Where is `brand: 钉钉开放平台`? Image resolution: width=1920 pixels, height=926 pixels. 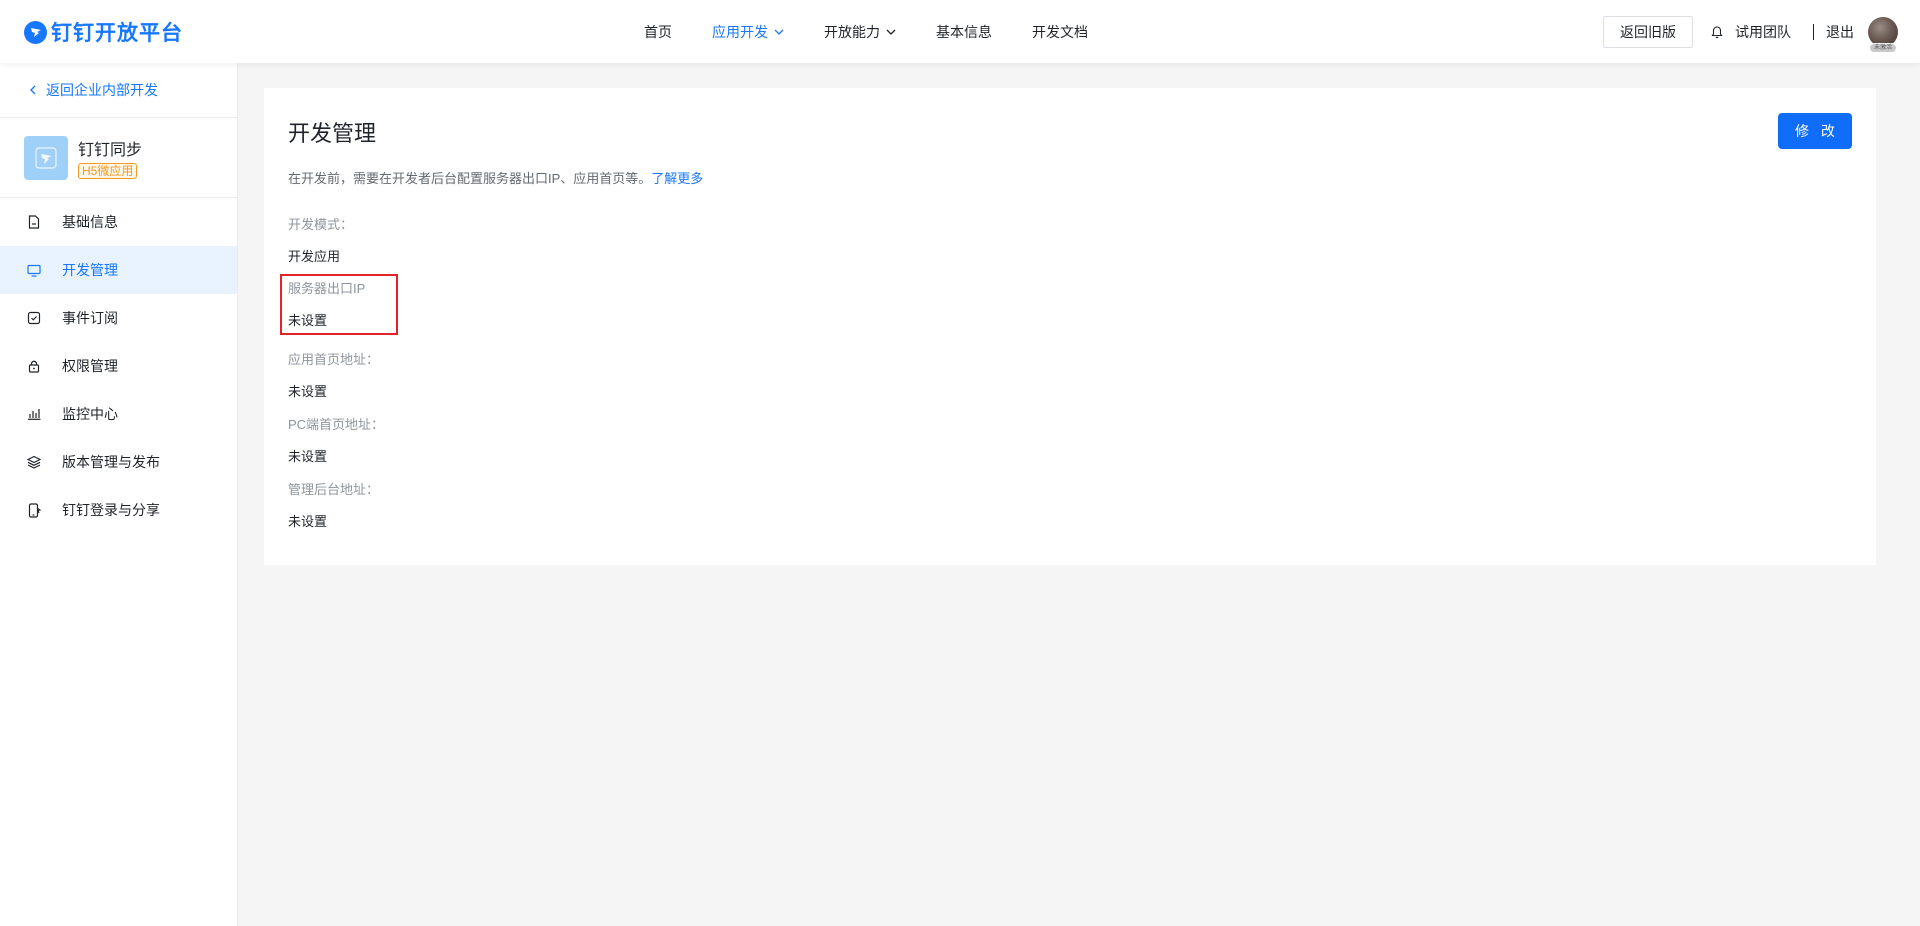 brand: 钉钉开放平台 is located at coordinates (103, 32).